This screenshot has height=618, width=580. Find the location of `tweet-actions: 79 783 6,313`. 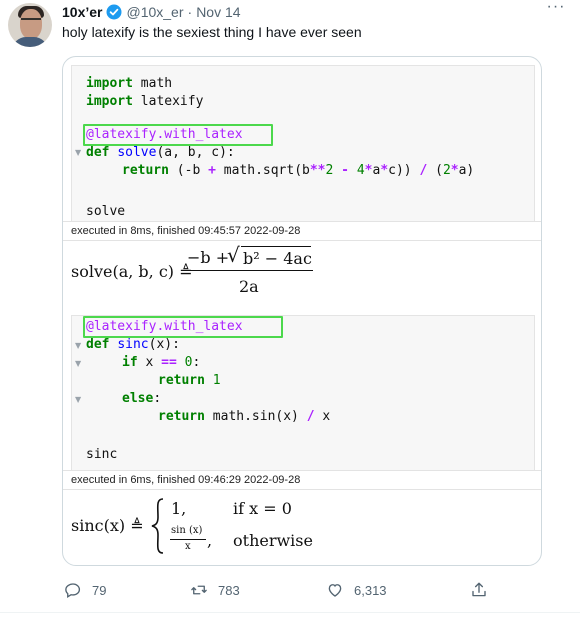

tweet-actions: 79 783 6,313 is located at coordinates (282, 590).